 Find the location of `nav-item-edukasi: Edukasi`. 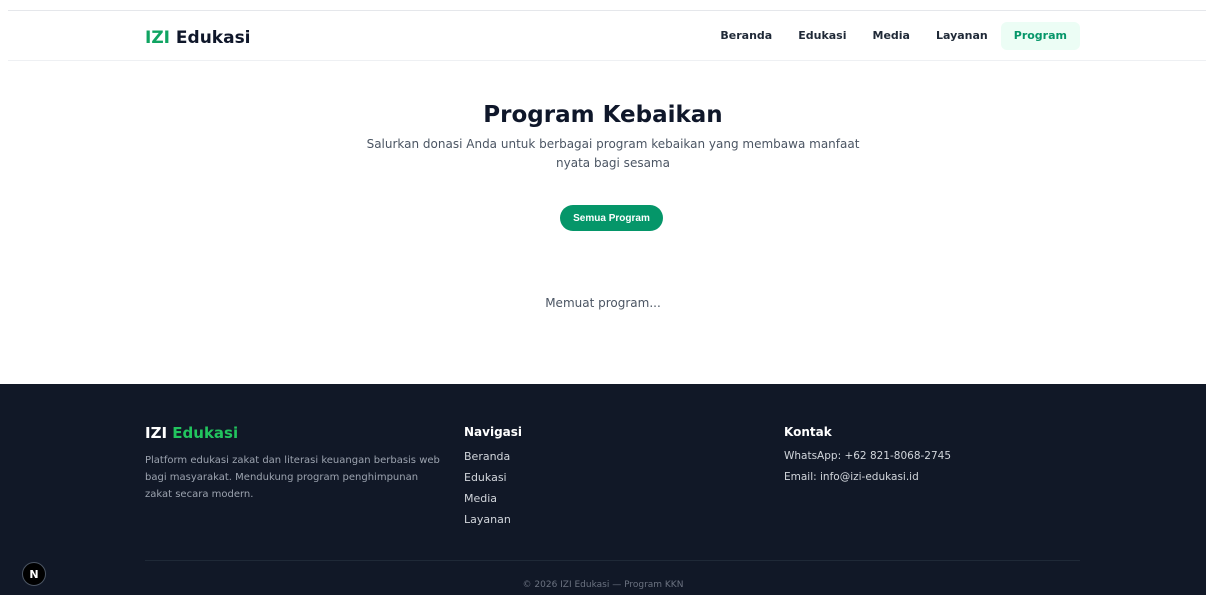

nav-item-edukasi: Edukasi is located at coordinates (822, 36).